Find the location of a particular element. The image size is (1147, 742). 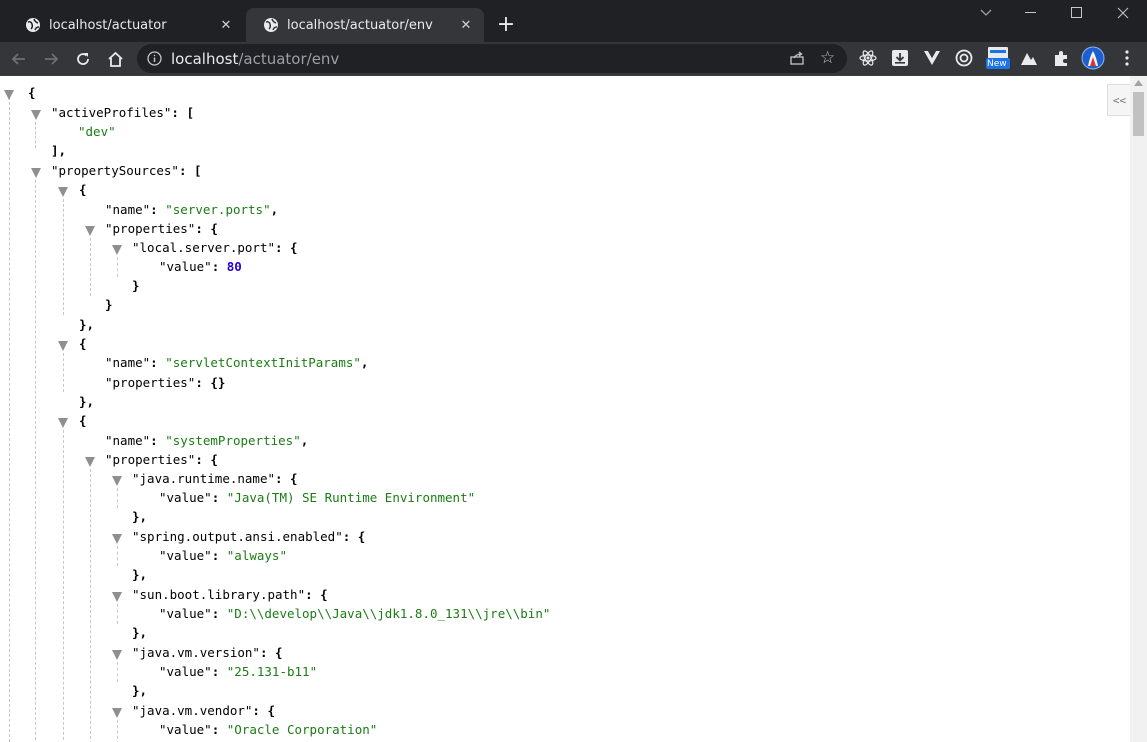

reload-icon is located at coordinates (83, 59).